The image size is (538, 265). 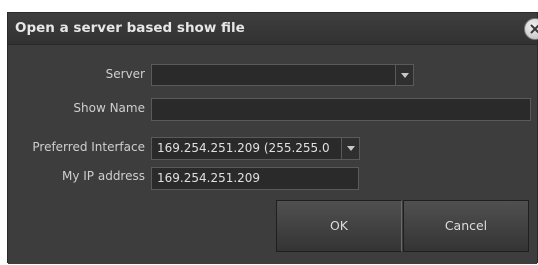 What do you see at coordinates (466, 226) in the screenshot?
I see `cancel-button: Cancel` at bounding box center [466, 226].